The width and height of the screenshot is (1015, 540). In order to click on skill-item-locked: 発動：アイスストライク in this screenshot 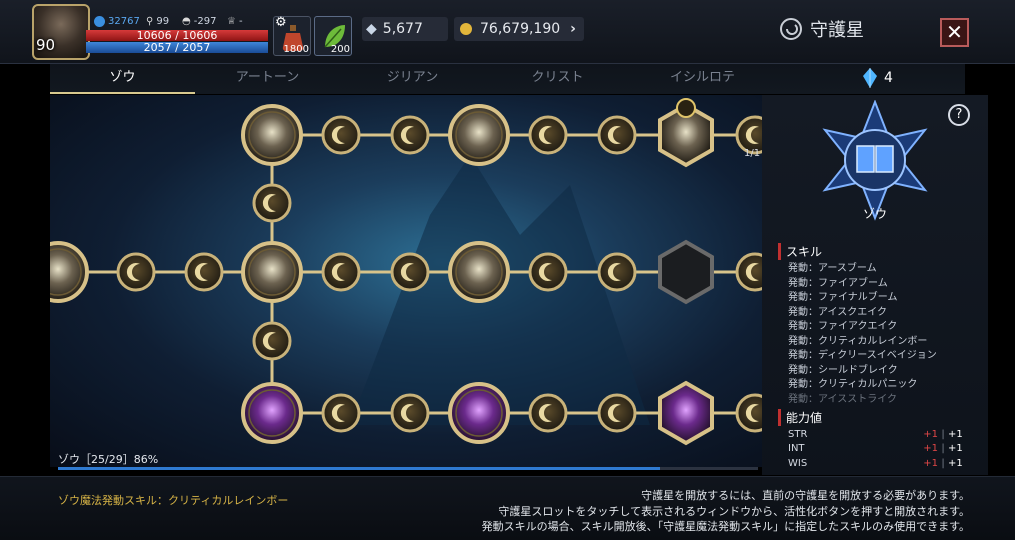, I will do `click(842, 399)`.